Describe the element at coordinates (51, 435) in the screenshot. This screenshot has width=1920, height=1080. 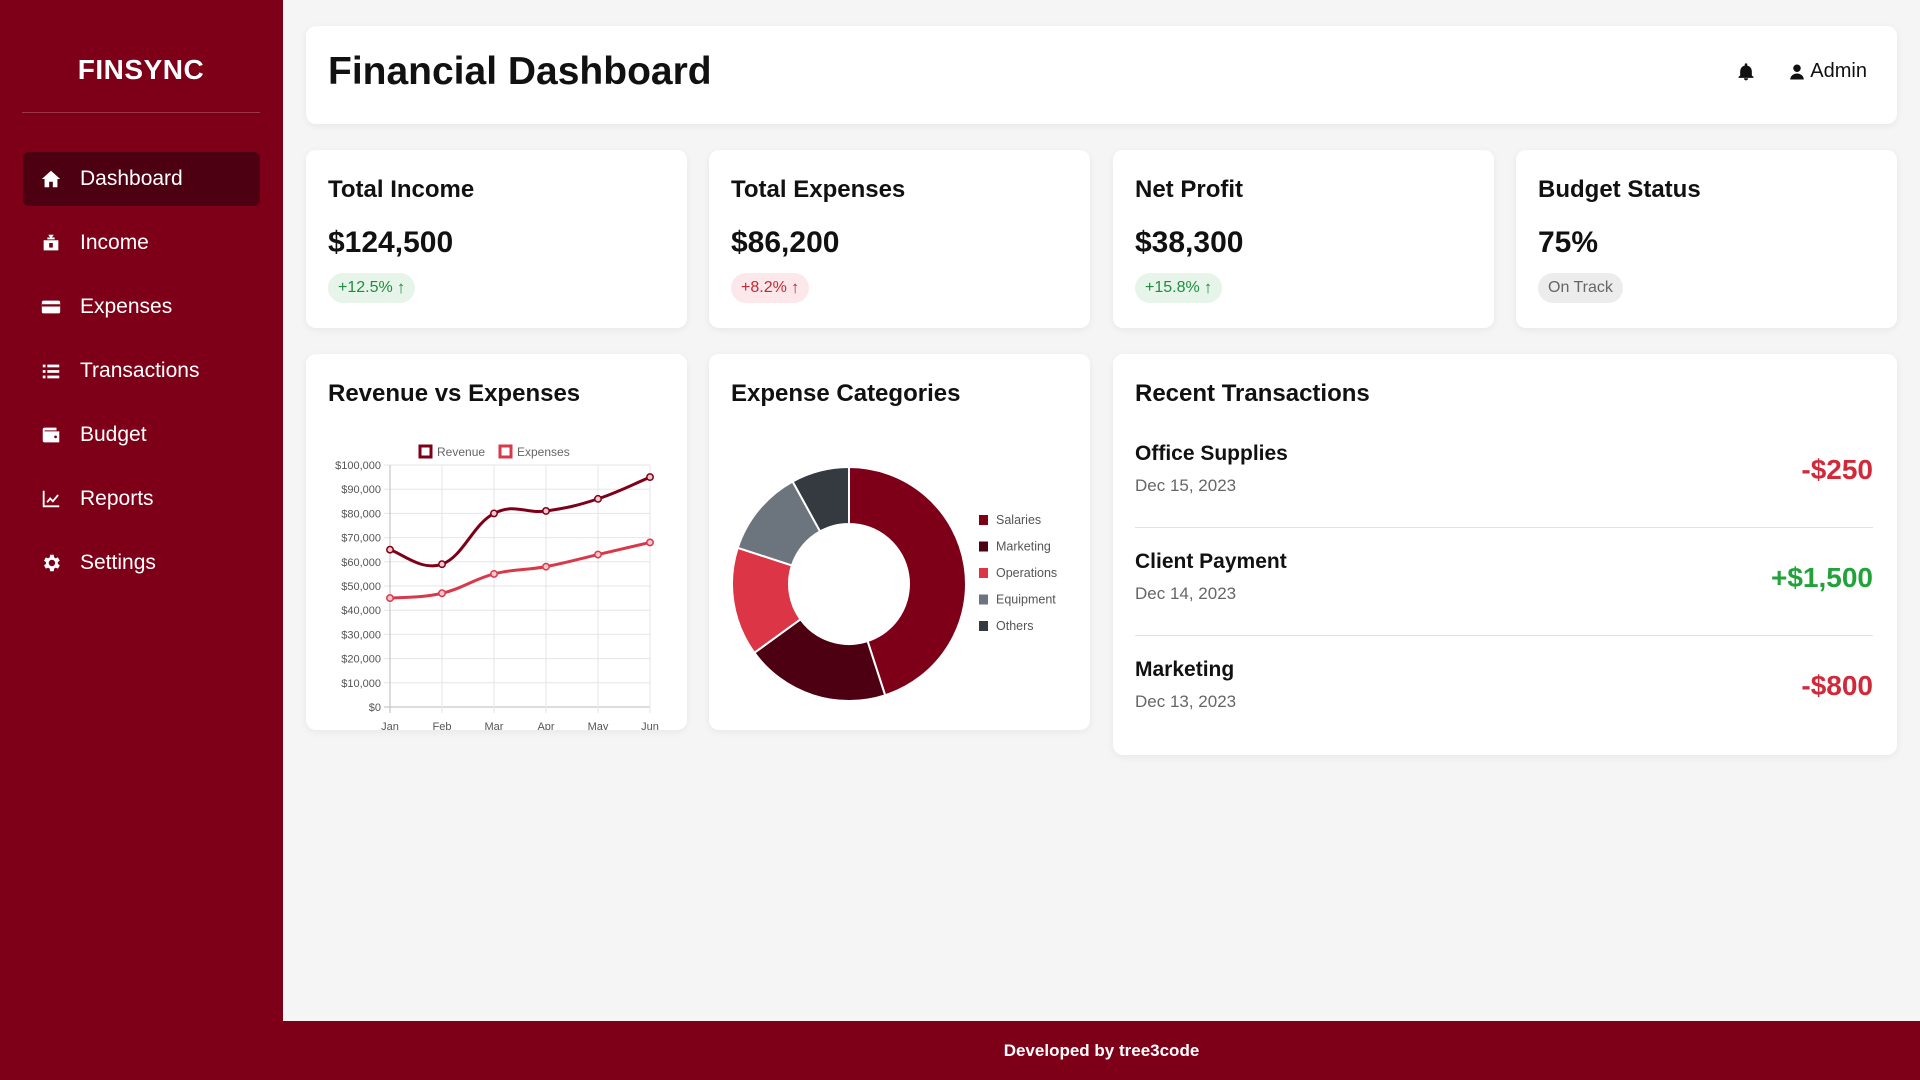
I see `wallet-icon` at that location.